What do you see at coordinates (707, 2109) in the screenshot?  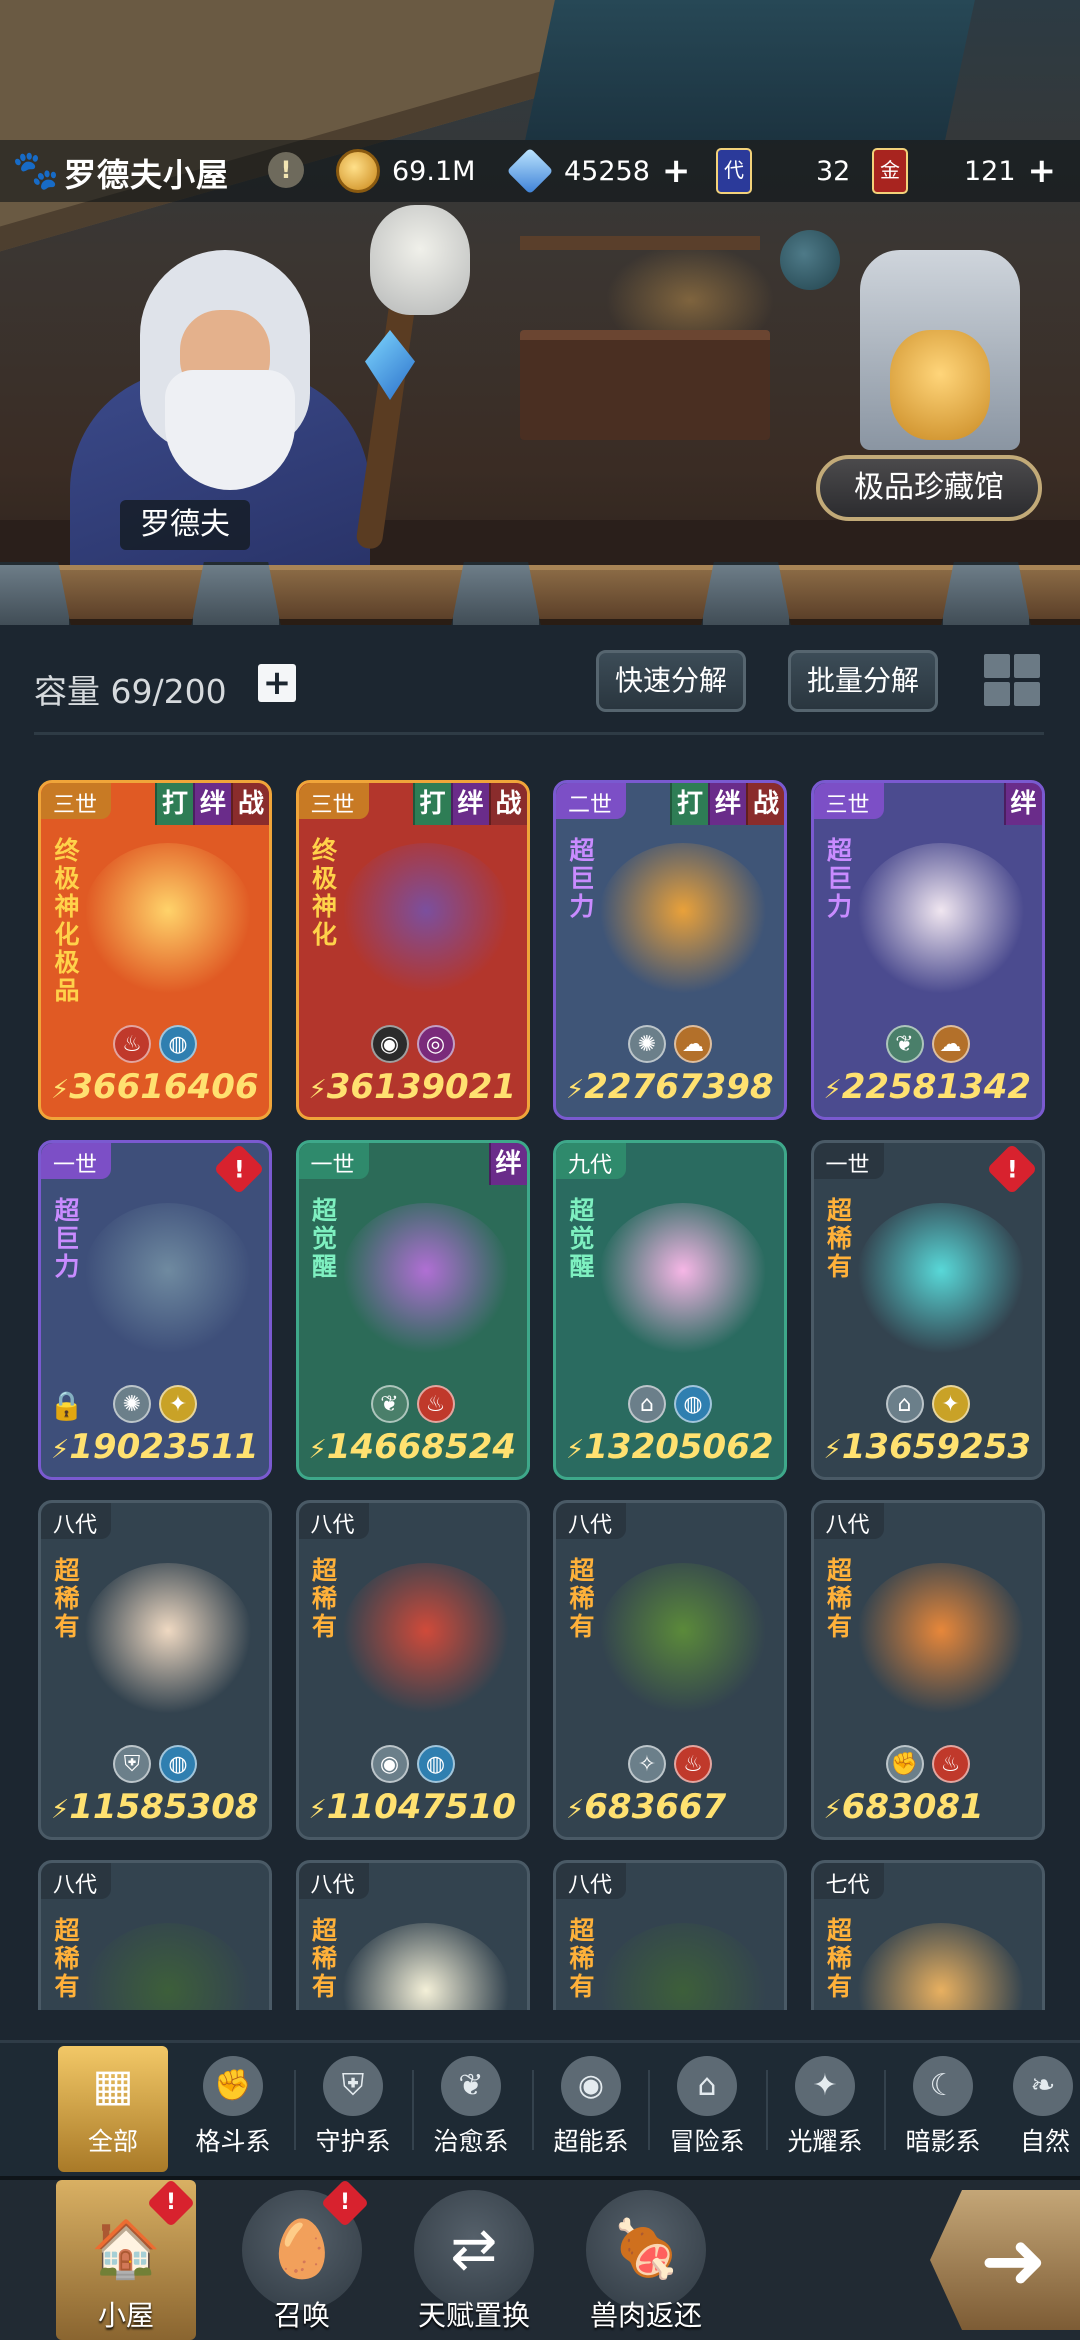 I see `cat-adventure: ⌂ 冒险系` at bounding box center [707, 2109].